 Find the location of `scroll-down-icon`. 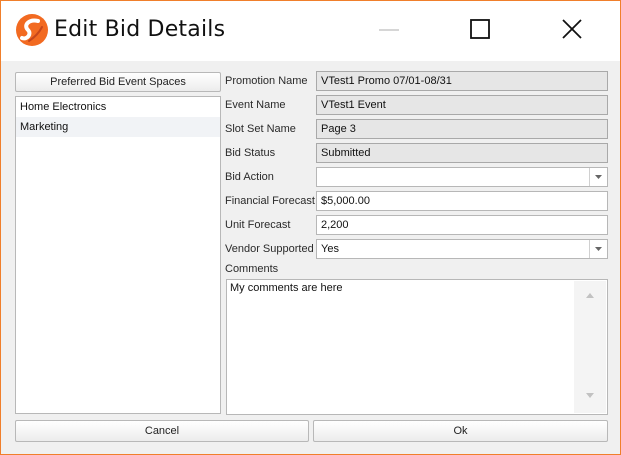

scroll-down-icon is located at coordinates (590, 395).